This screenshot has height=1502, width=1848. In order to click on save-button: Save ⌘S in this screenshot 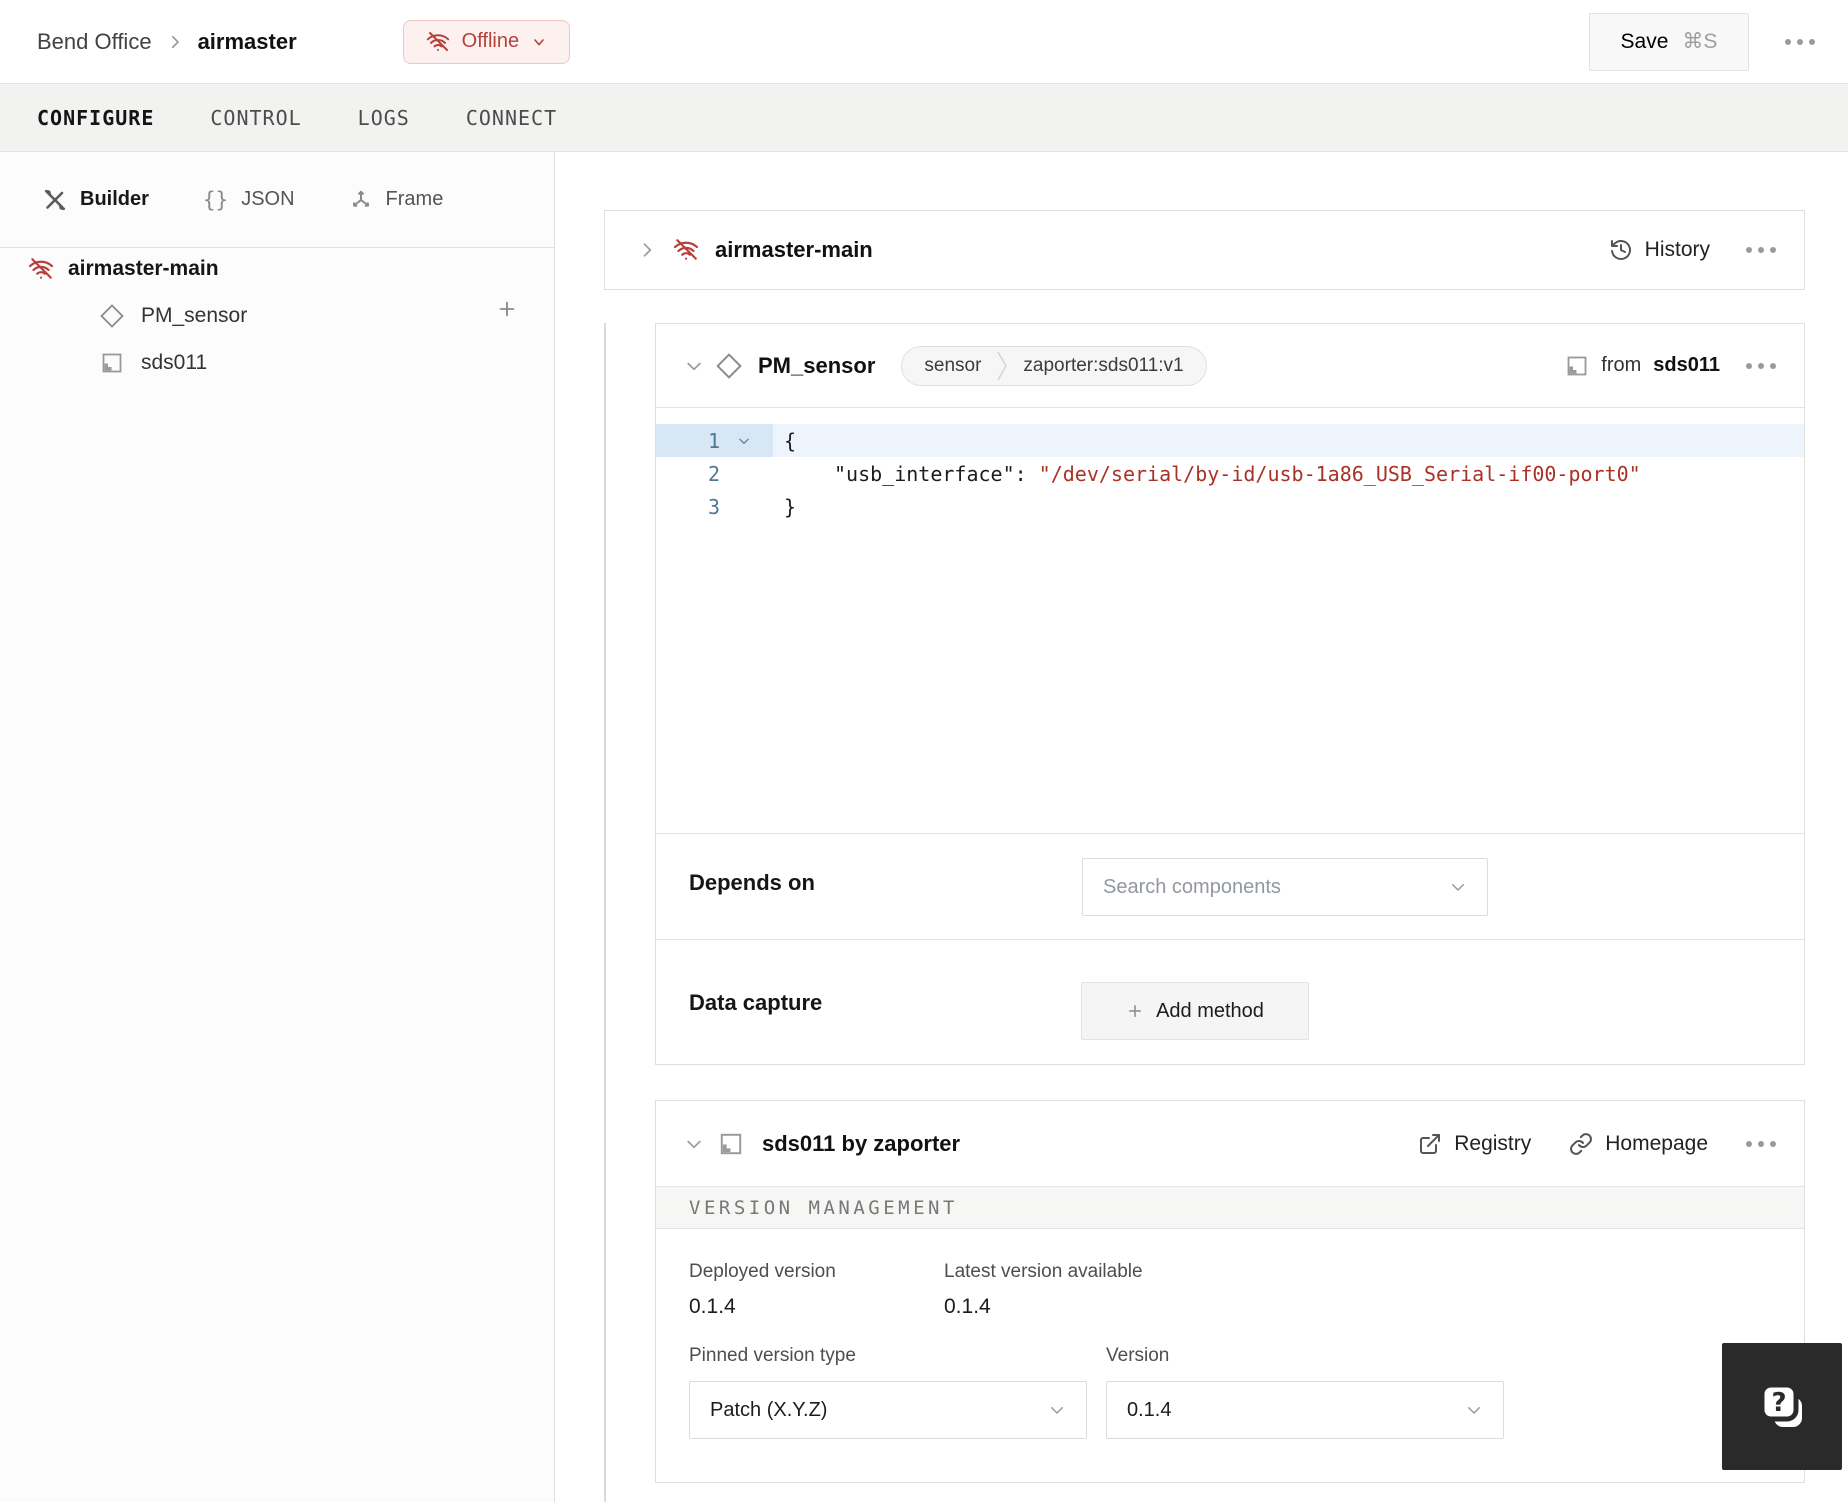, I will do `click(1669, 41)`.